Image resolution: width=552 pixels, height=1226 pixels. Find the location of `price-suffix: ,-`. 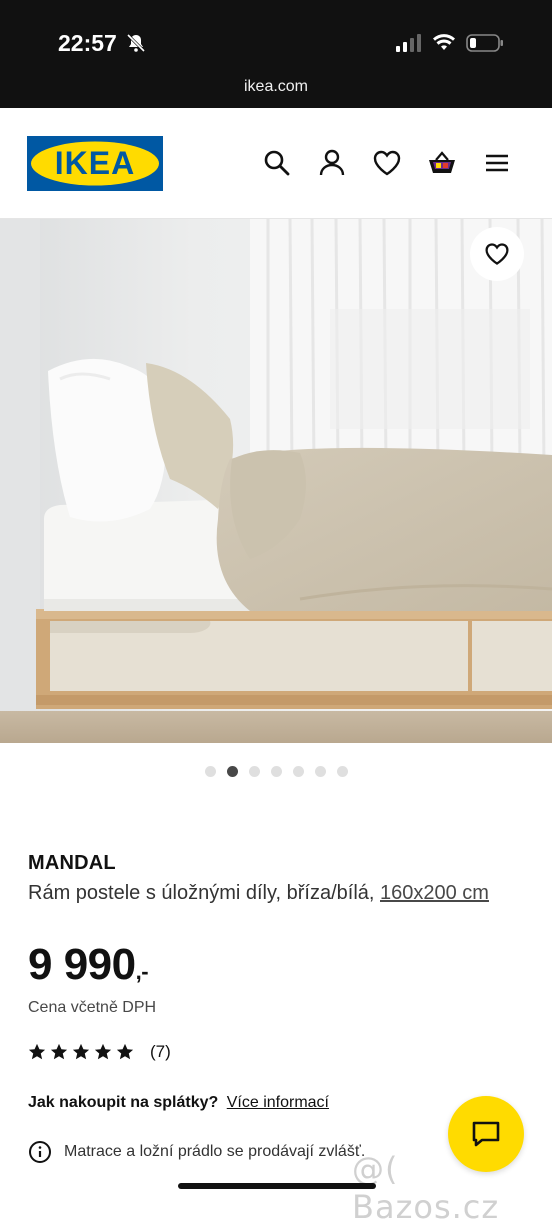

price-suffix: ,- is located at coordinates (142, 971).